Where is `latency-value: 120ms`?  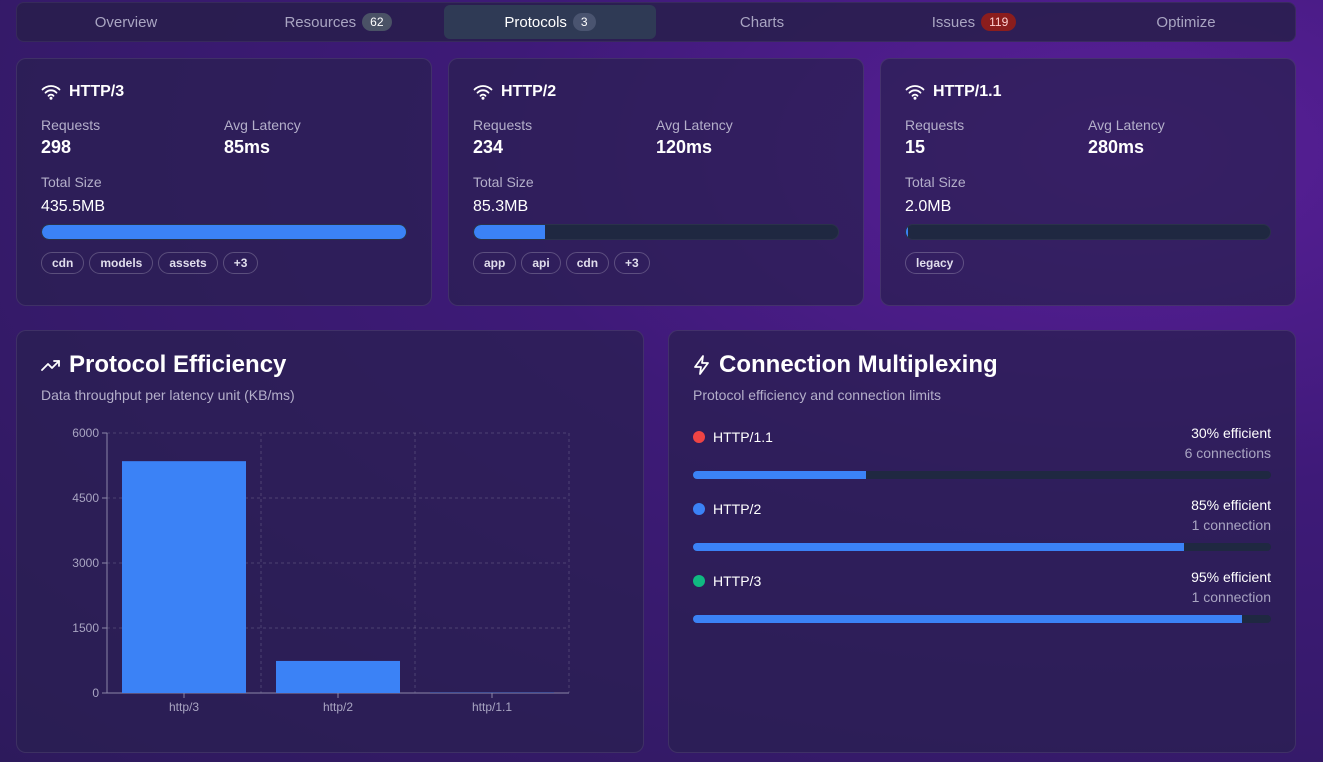
latency-value: 120ms is located at coordinates (684, 147).